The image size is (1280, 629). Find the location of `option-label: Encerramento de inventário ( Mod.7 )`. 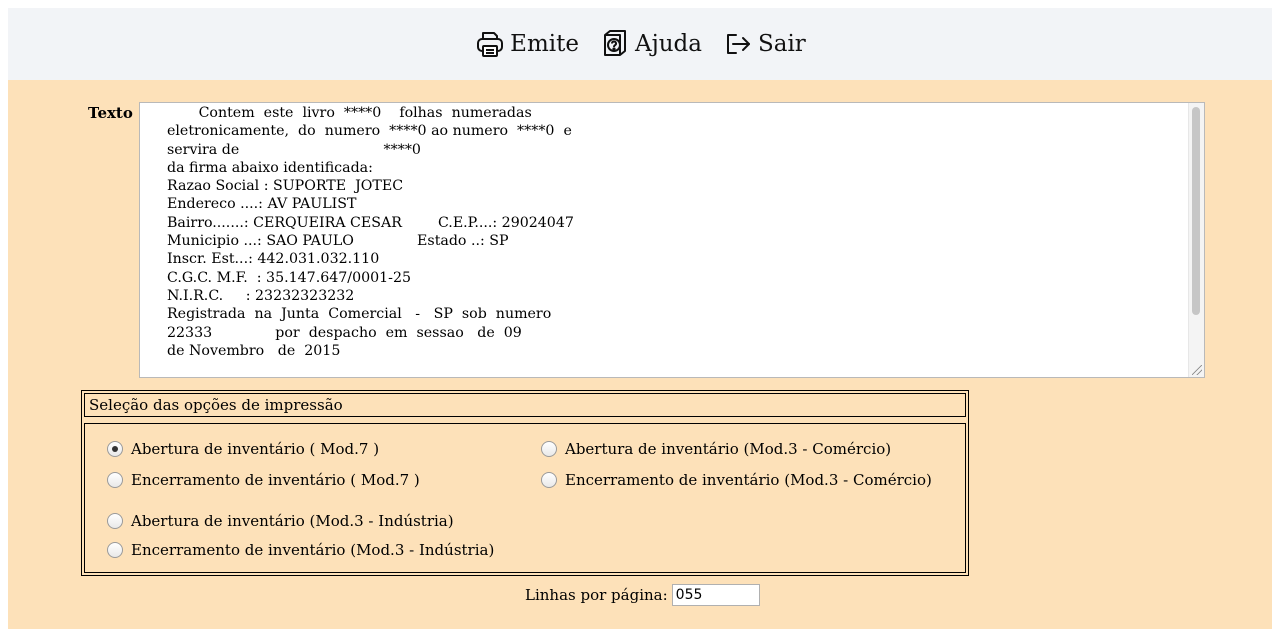

option-label: Encerramento de inventário ( Mod.7 ) is located at coordinates (275, 480).